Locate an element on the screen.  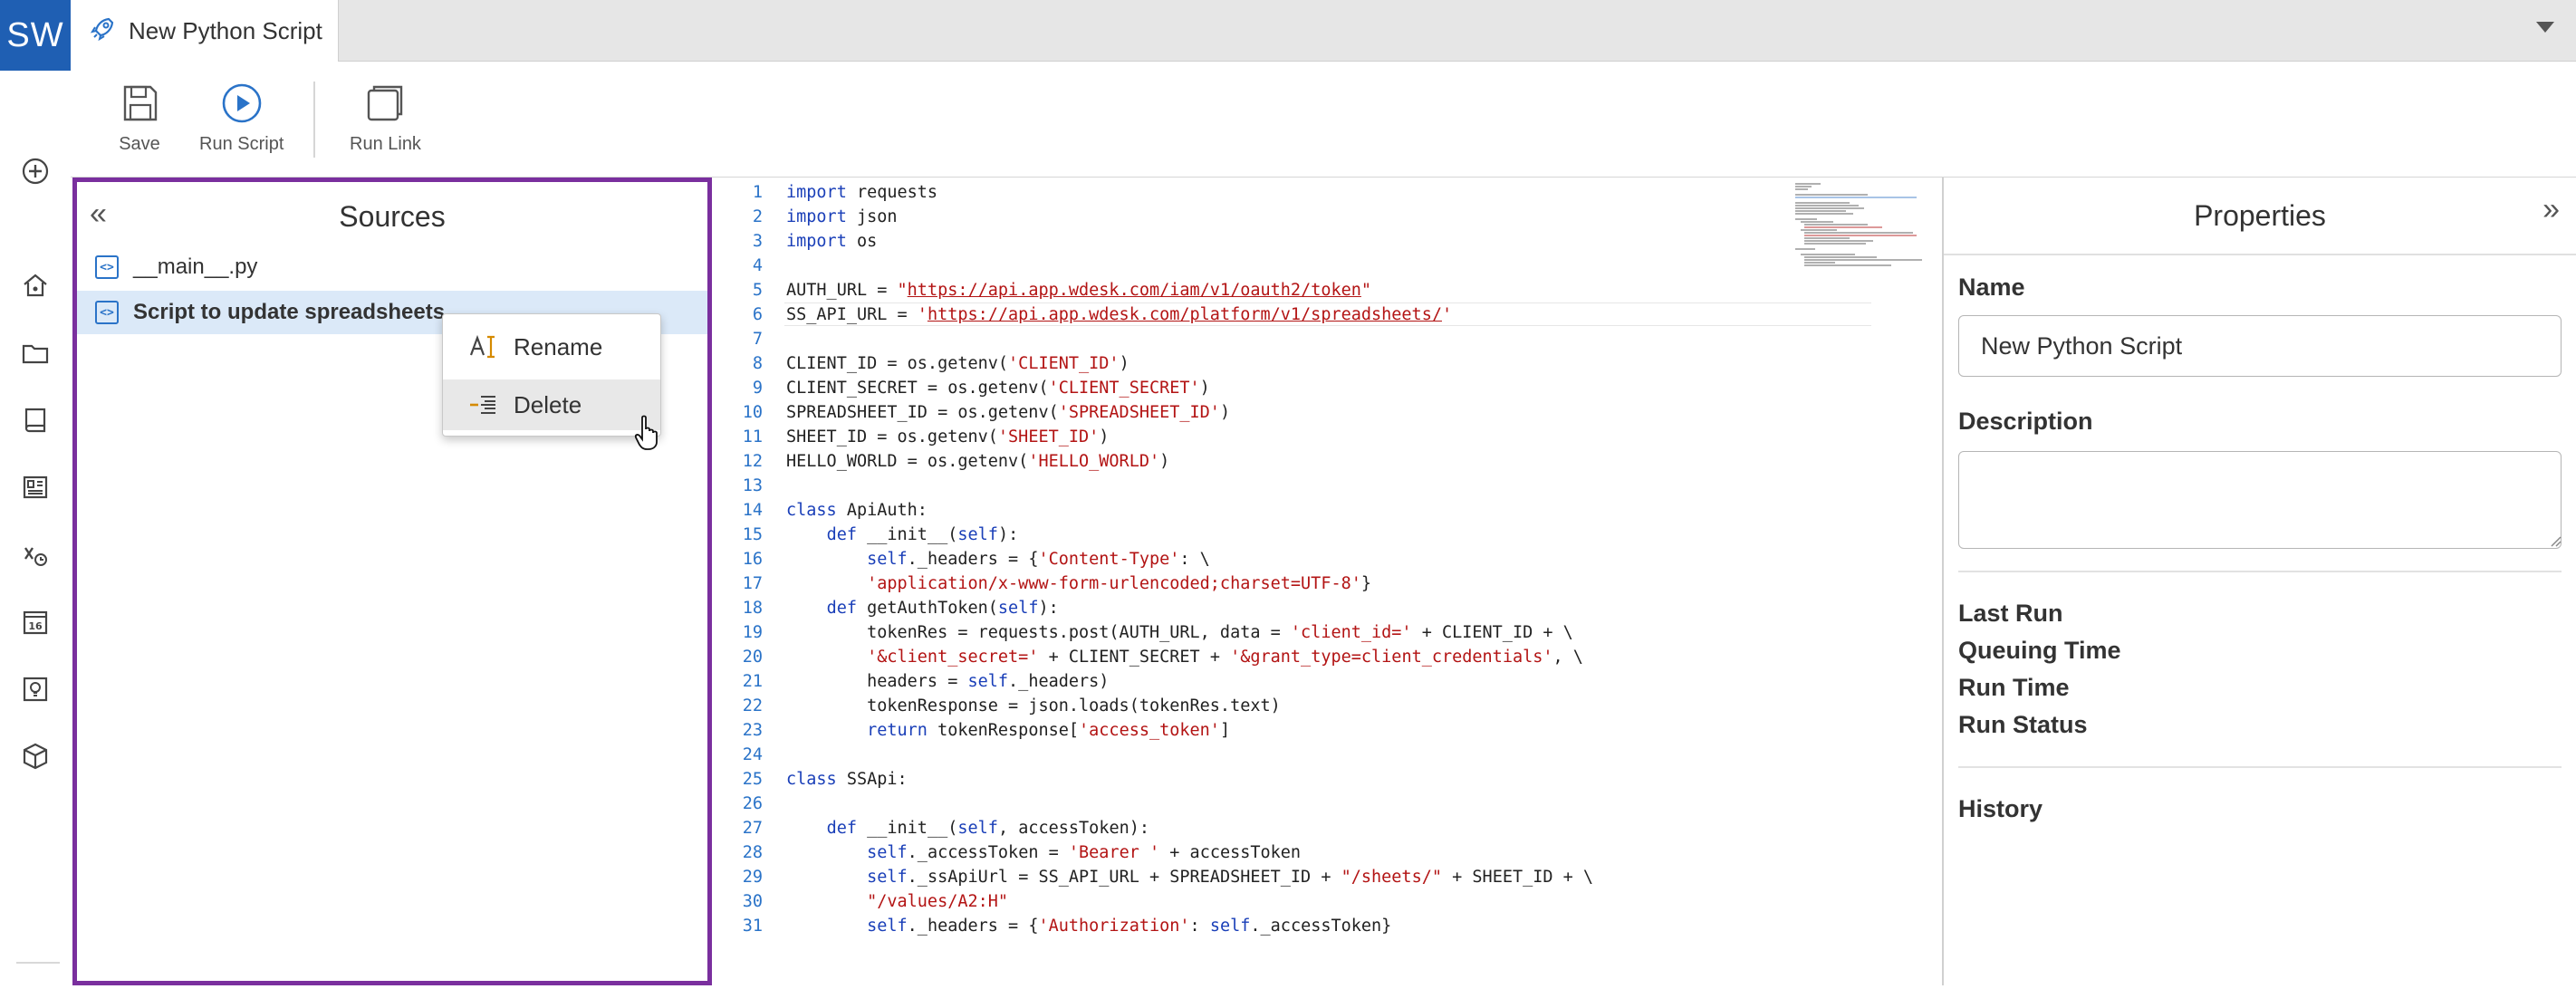
lightbulb-icon is located at coordinates (35, 689).